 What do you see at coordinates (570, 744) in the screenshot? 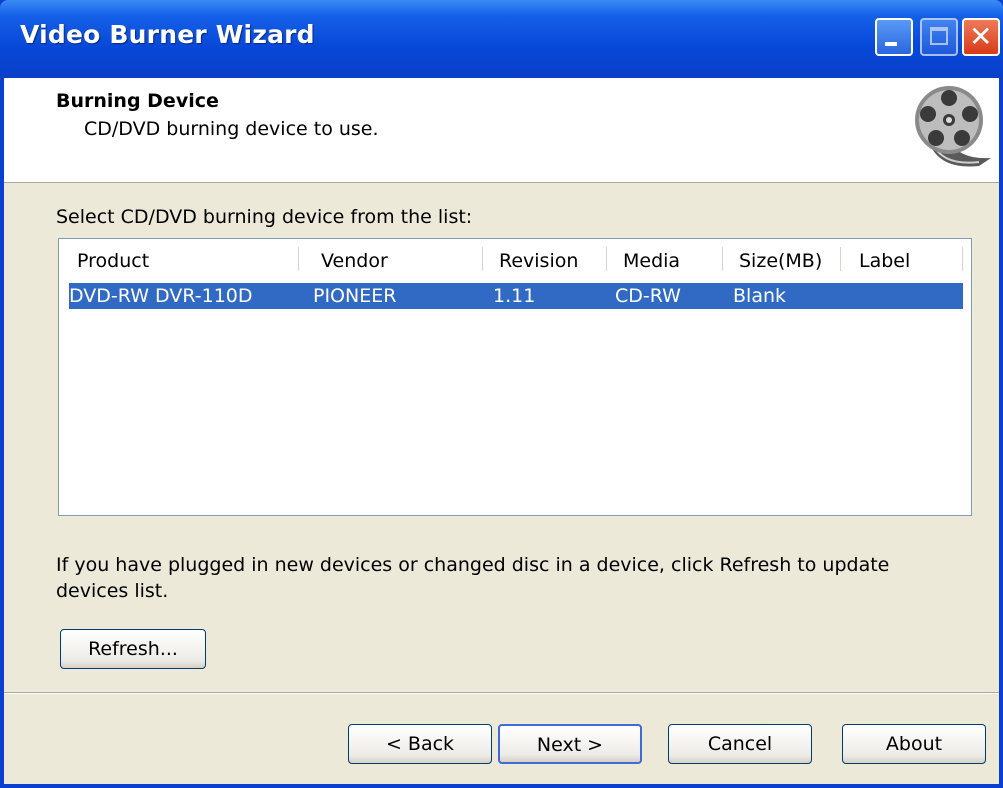
I see `next-button: Next >` at bounding box center [570, 744].